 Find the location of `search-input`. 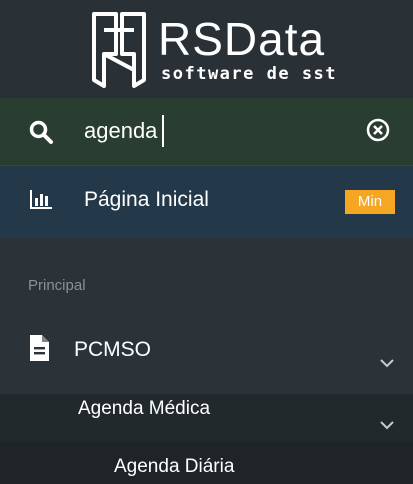

search-input is located at coordinates (214, 131).